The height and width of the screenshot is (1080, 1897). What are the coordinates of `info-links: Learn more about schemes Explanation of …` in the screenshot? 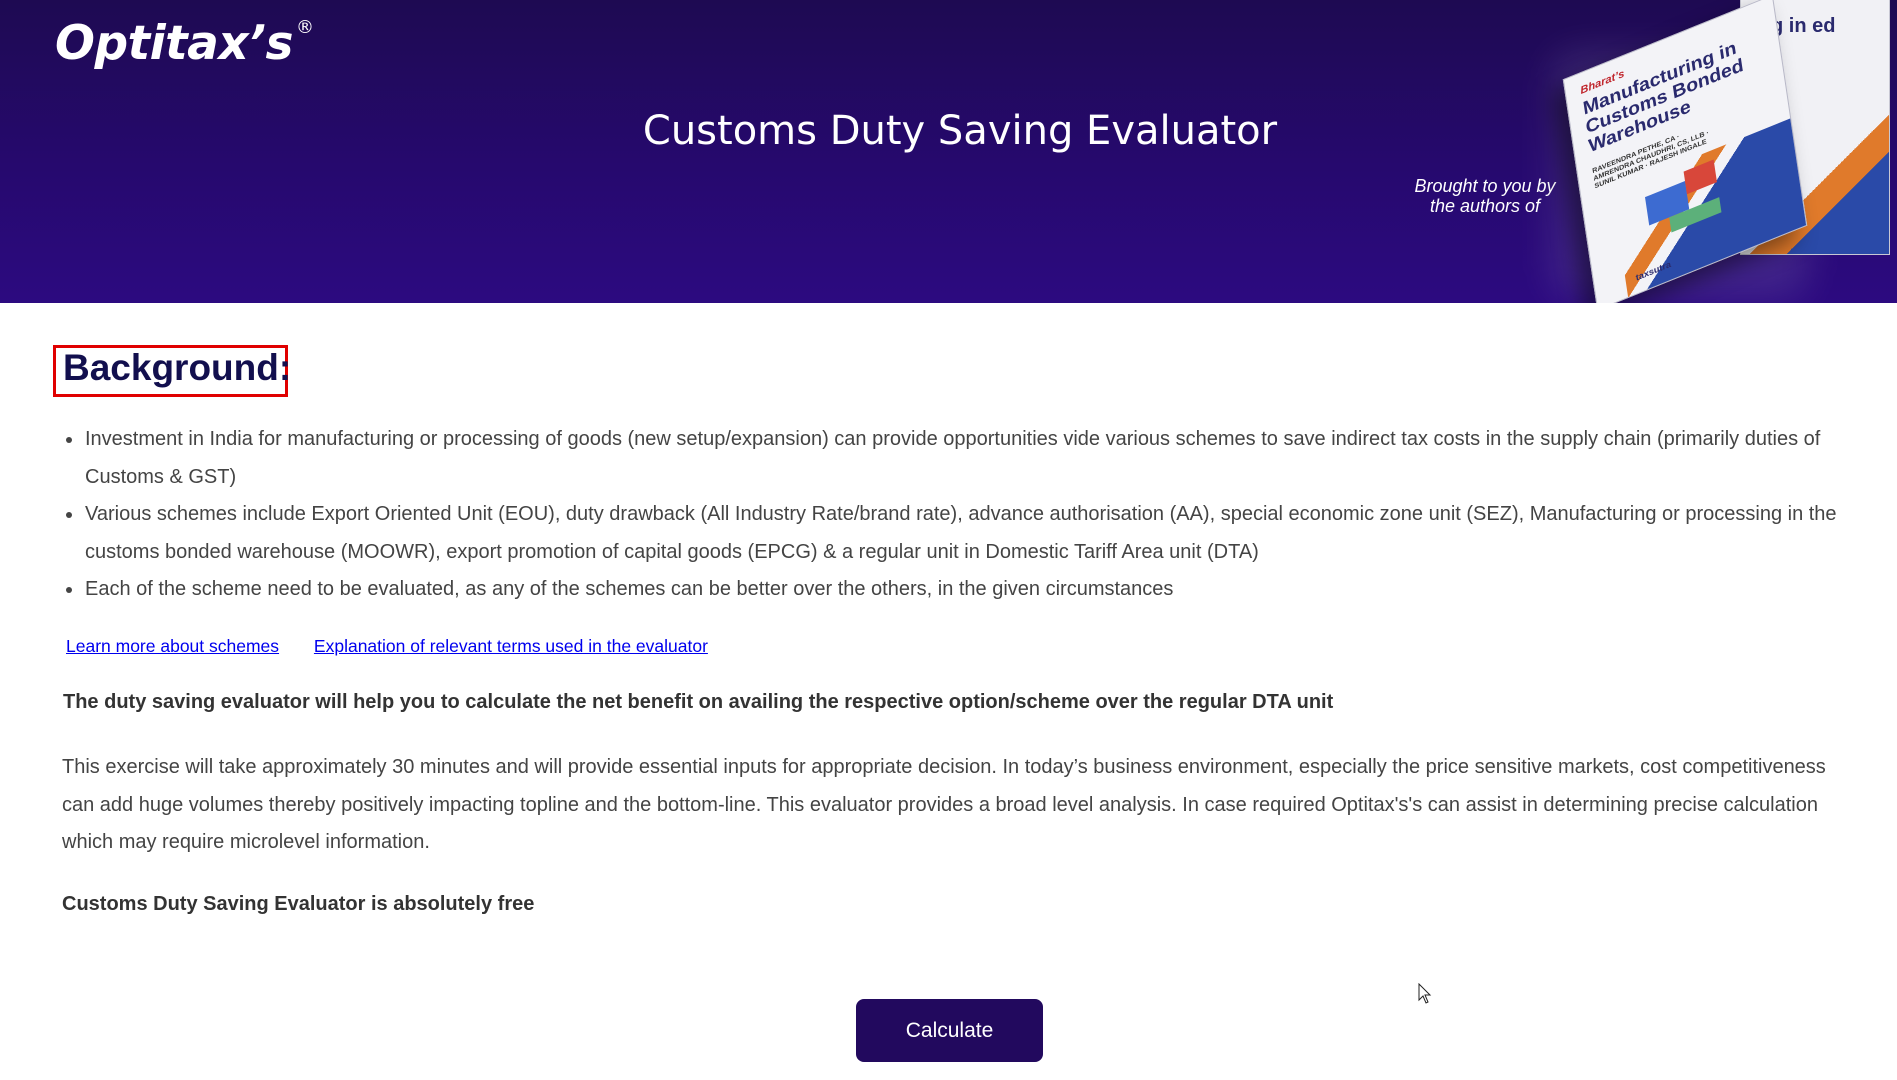 It's located at (402, 646).